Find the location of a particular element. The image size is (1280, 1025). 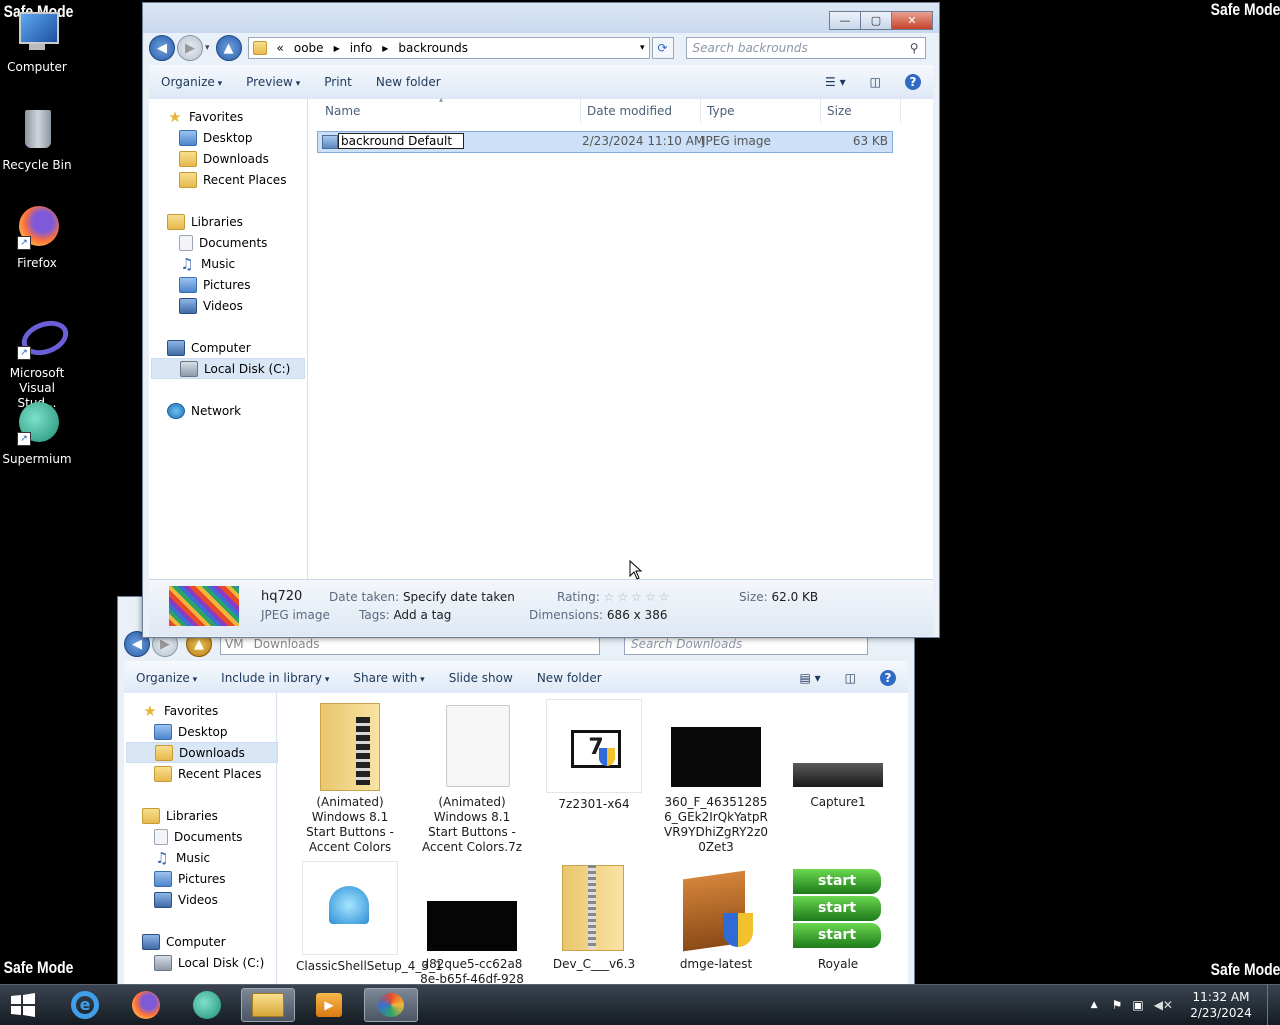

rename-field is located at coordinates (401, 141).